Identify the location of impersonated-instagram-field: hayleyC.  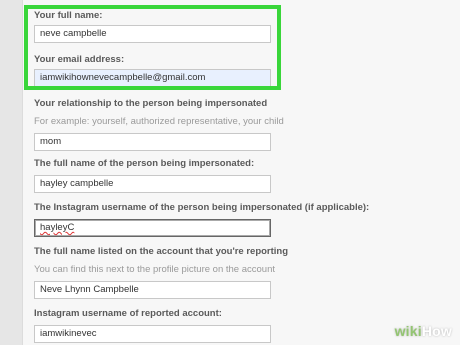
(152, 228).